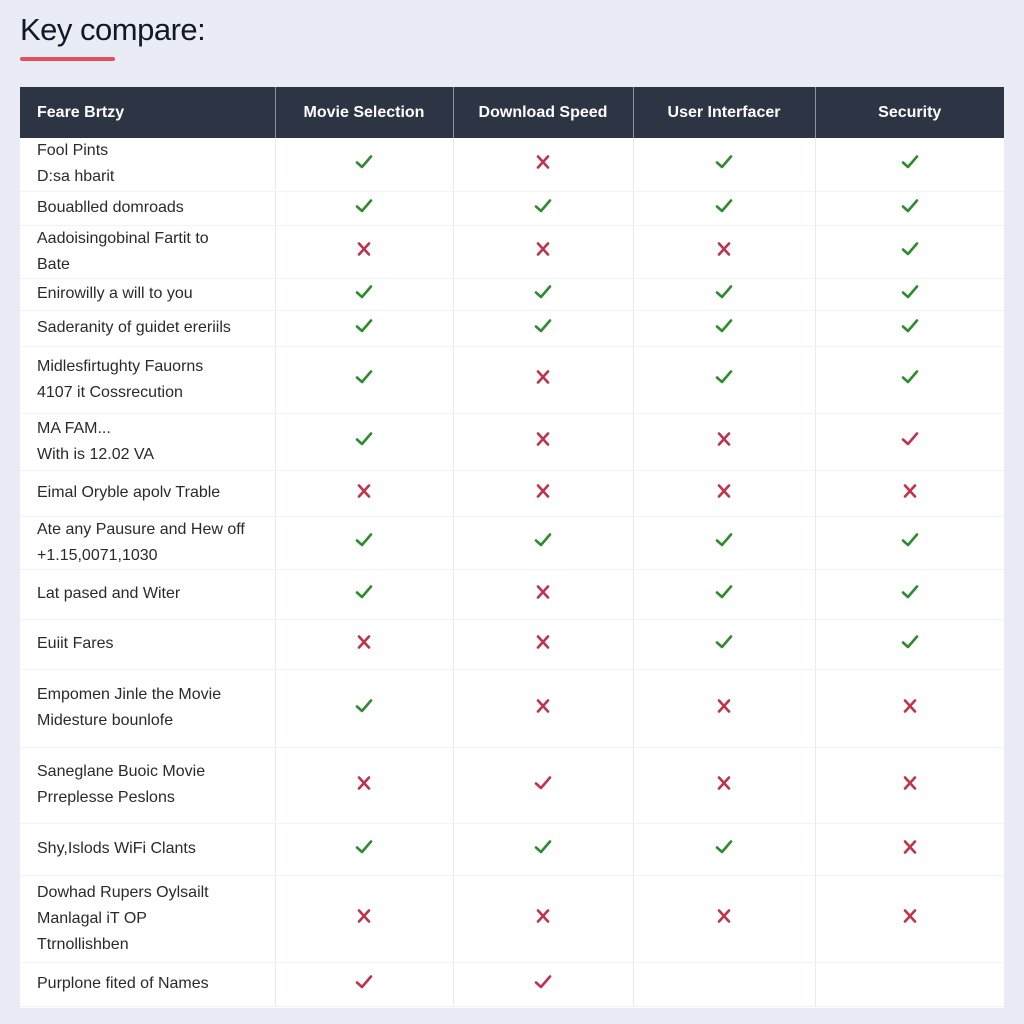 The height and width of the screenshot is (1024, 1024). Describe the element at coordinates (75, 643) in the screenshot. I see `feature-label: Euiit Fares` at that location.